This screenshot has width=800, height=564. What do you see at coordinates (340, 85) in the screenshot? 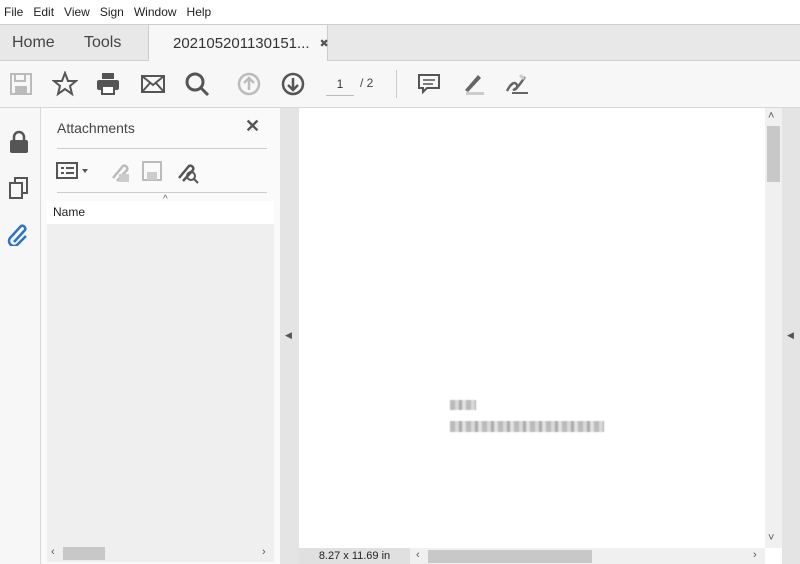
I see `page-number-input: 1` at bounding box center [340, 85].